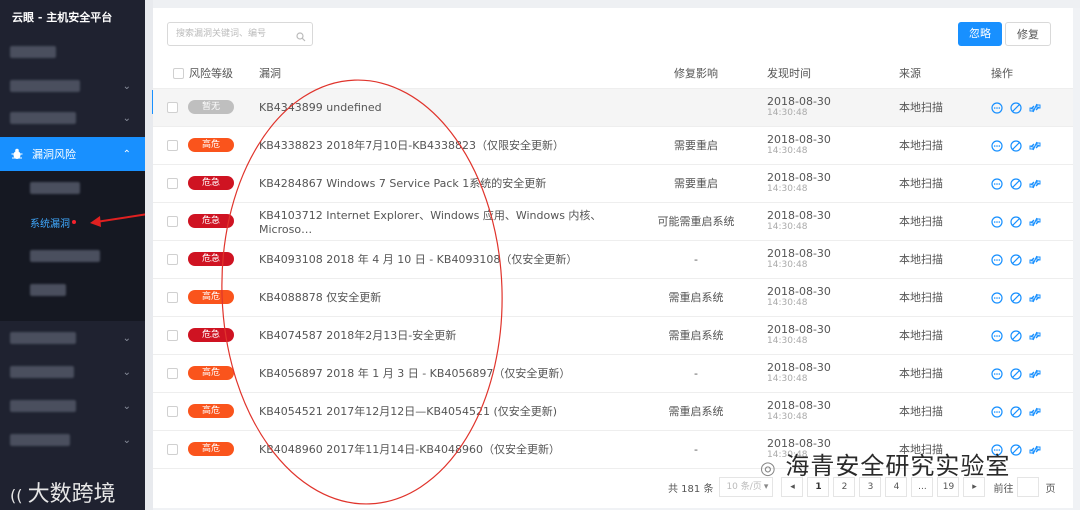  Describe the element at coordinates (442, 411) in the screenshot. I see `cell-vuln: KB4054521 2017年12月12日—KB4054521 (仅安全更新)` at that location.